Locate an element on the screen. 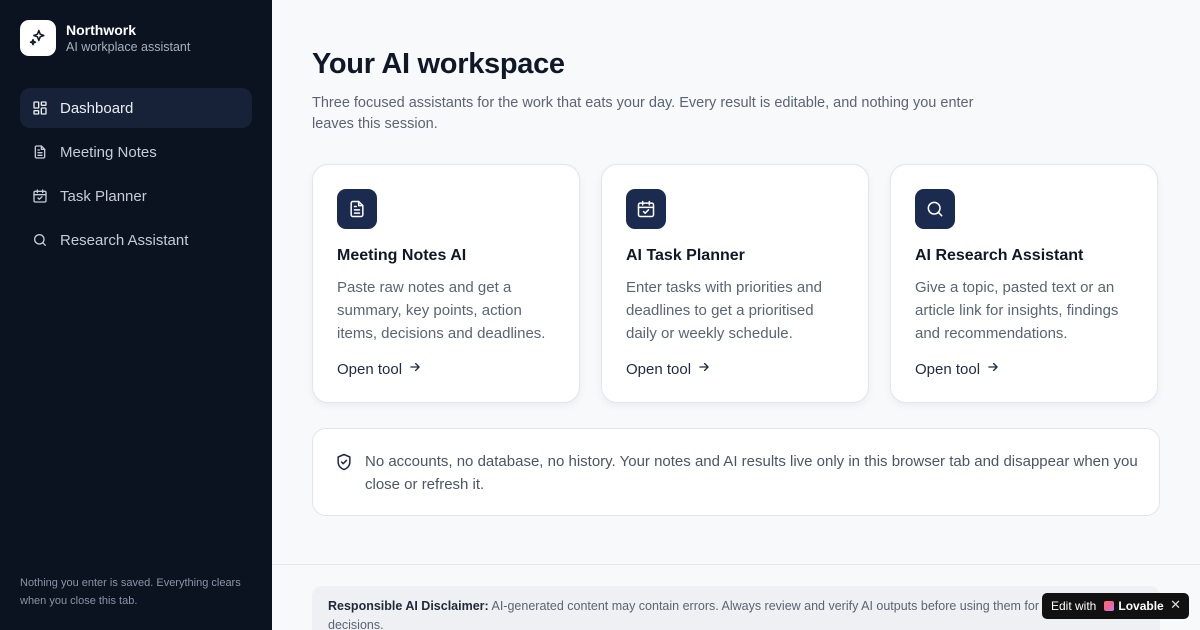  sidebar-item-label: Meeting Notes is located at coordinates (108, 152).